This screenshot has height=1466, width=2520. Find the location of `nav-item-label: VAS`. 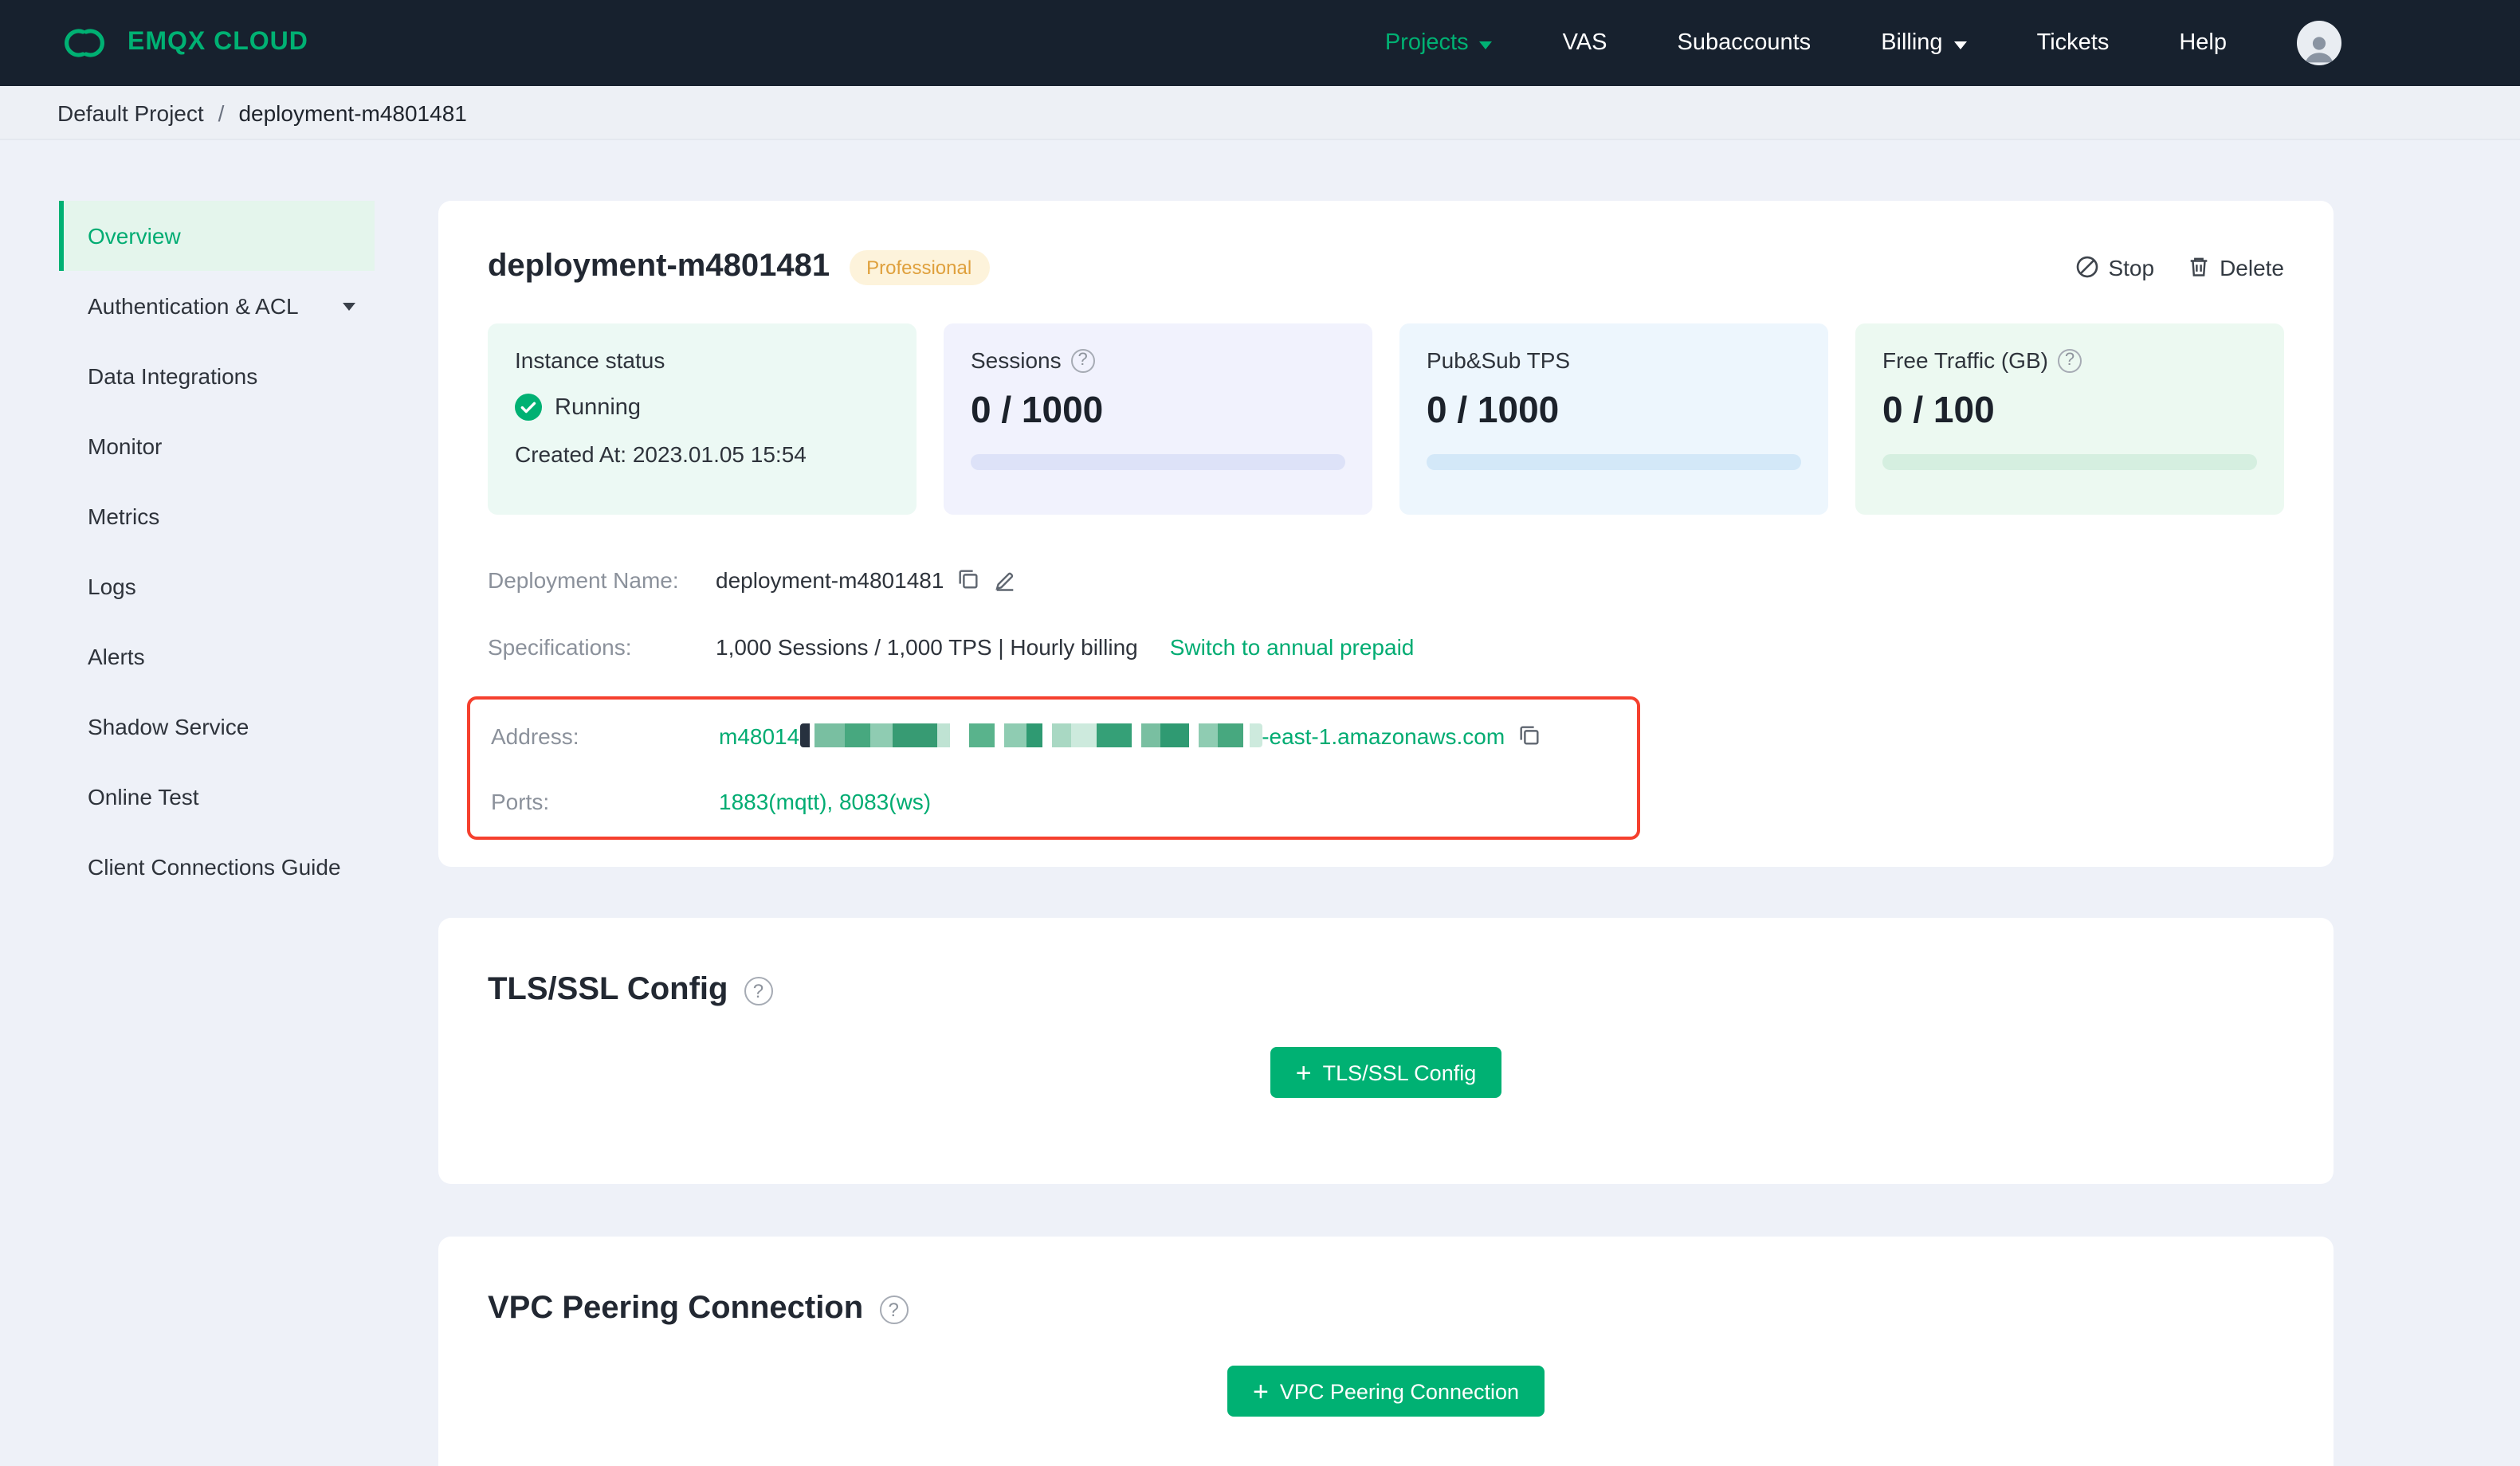

nav-item-label: VAS is located at coordinates (1584, 43).